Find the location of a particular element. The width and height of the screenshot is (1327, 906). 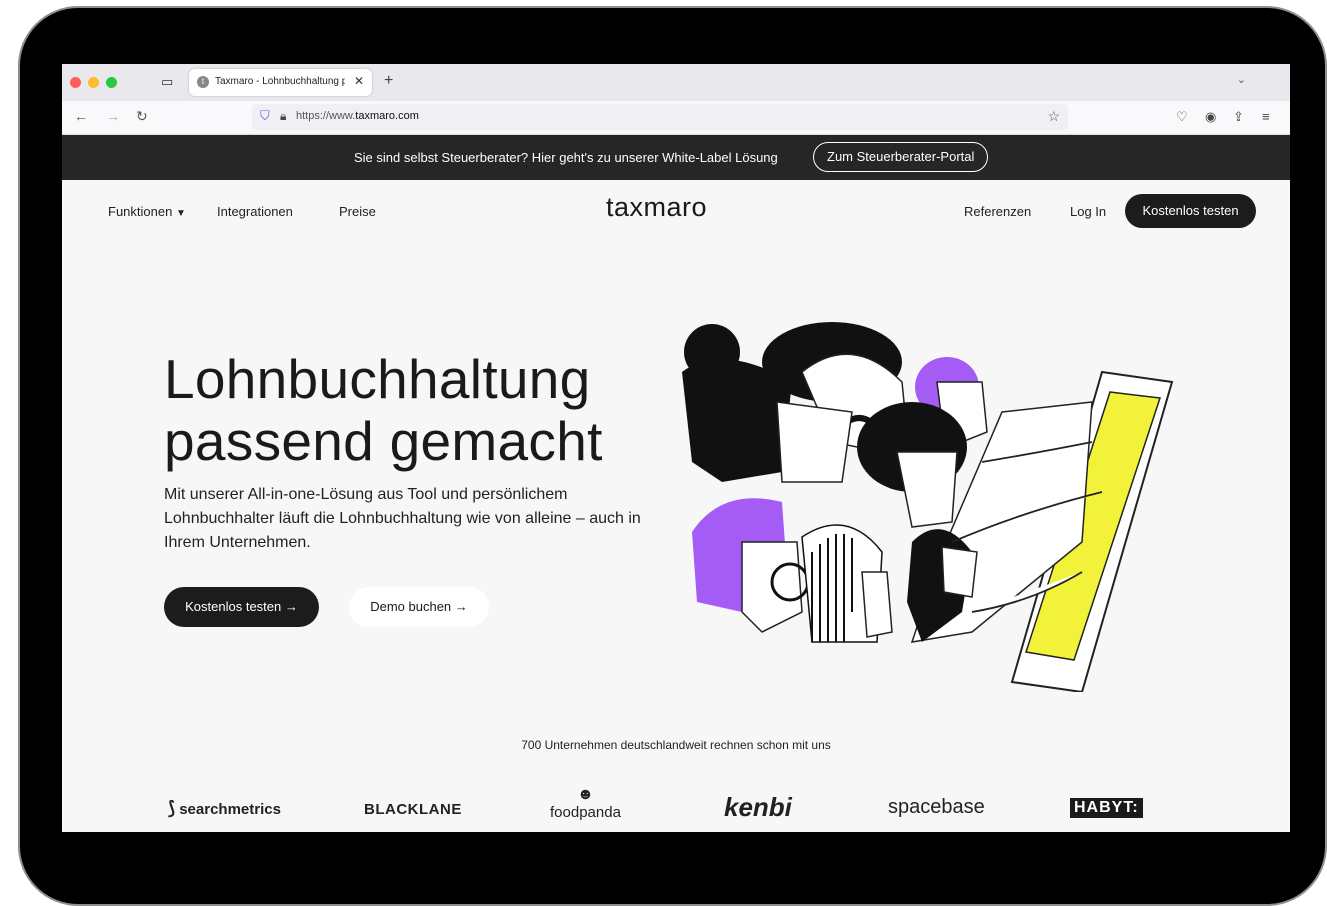

address-bar: ⛉ 🔒︎ https://www.taxmaro.com ☆ is located at coordinates (660, 117).